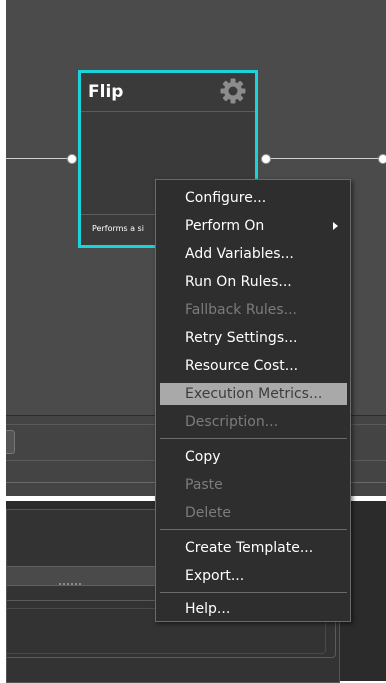  I want to click on next-node-port, so click(382, 159).